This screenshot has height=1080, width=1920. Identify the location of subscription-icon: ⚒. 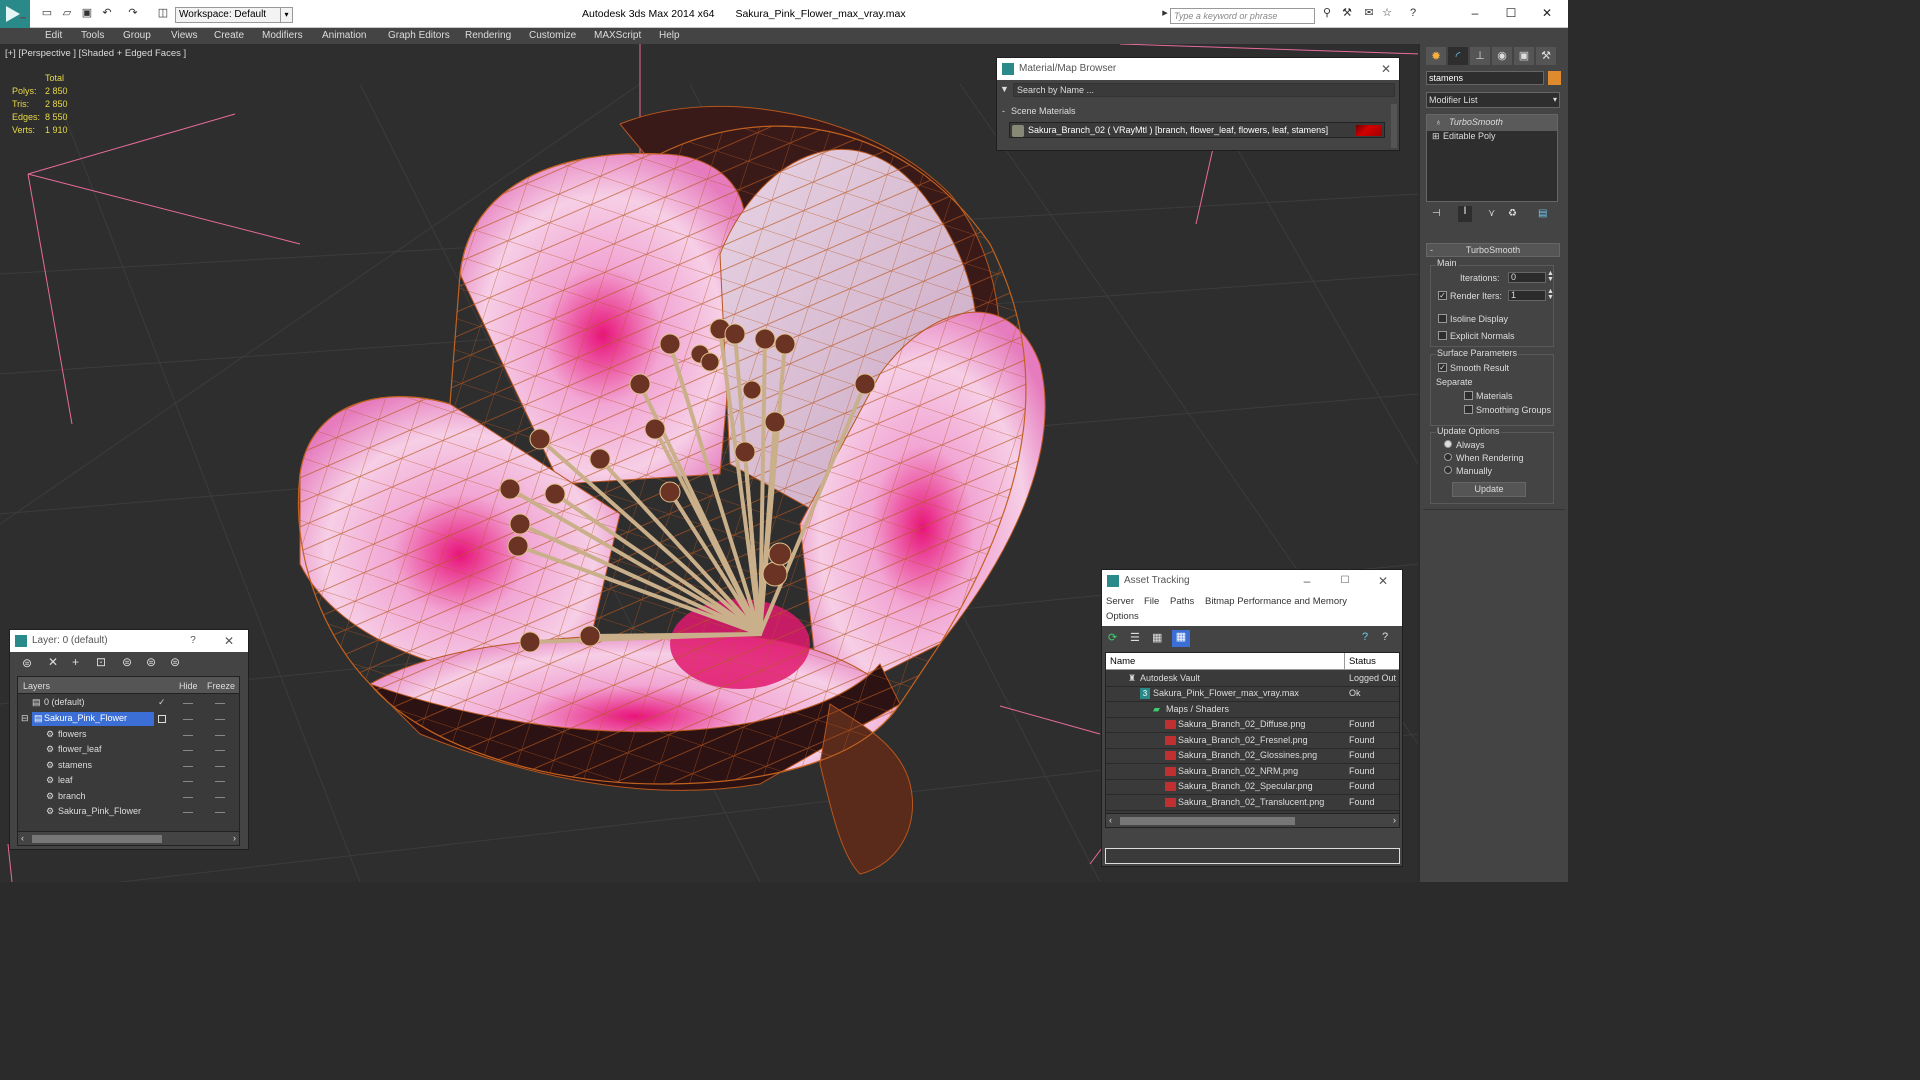
(1347, 13).